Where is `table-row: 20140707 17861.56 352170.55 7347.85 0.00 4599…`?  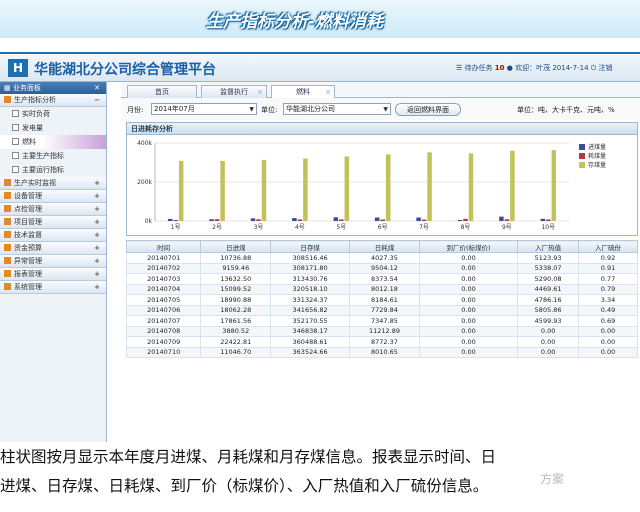 table-row: 20140707 17861.56 352170.55 7347.85 0.00 4599… is located at coordinates (381, 321).